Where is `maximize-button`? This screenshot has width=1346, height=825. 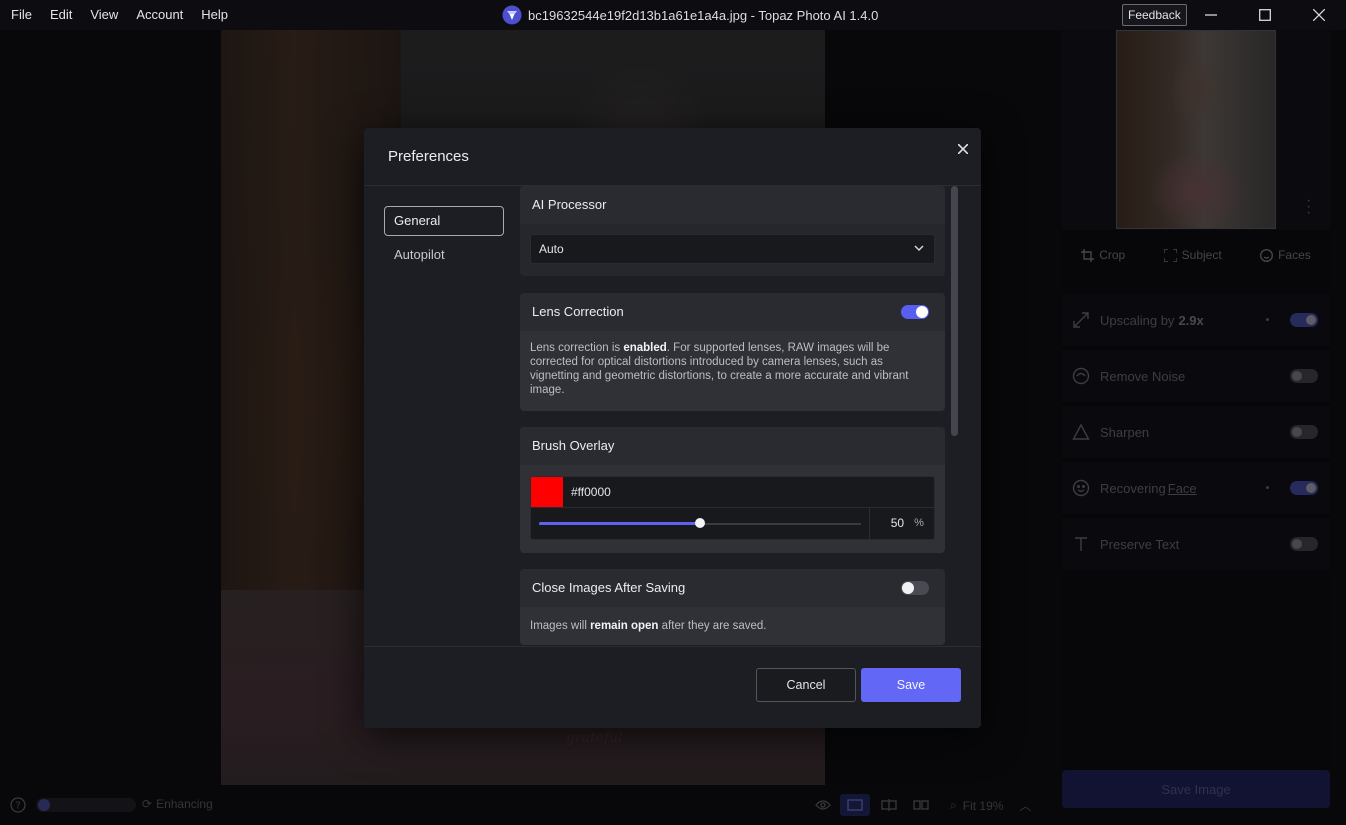
maximize-button is located at coordinates (1265, 15).